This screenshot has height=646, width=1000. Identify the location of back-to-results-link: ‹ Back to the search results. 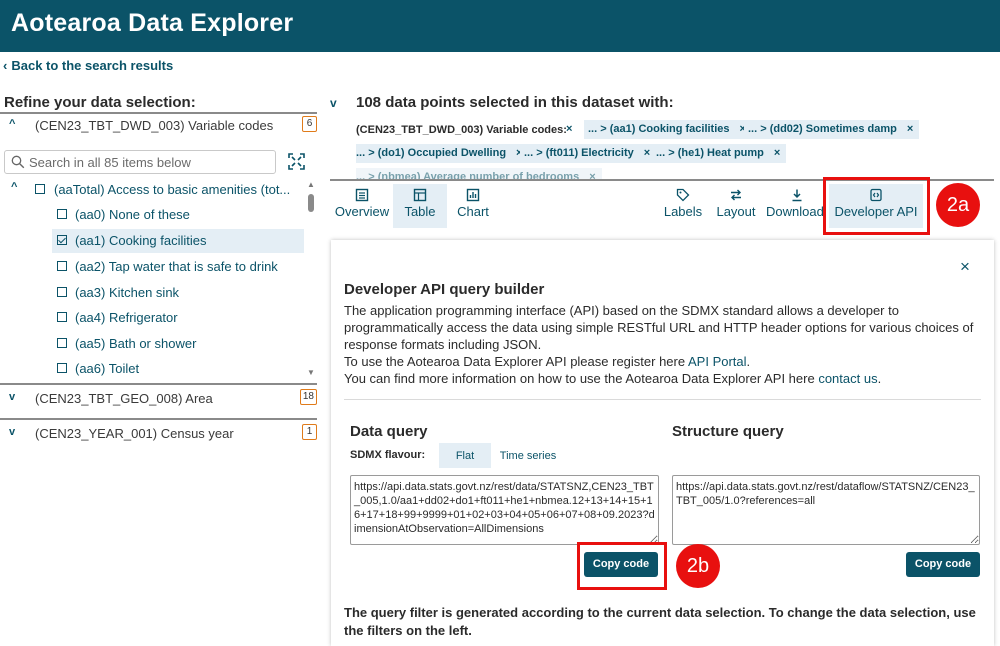
(88, 65).